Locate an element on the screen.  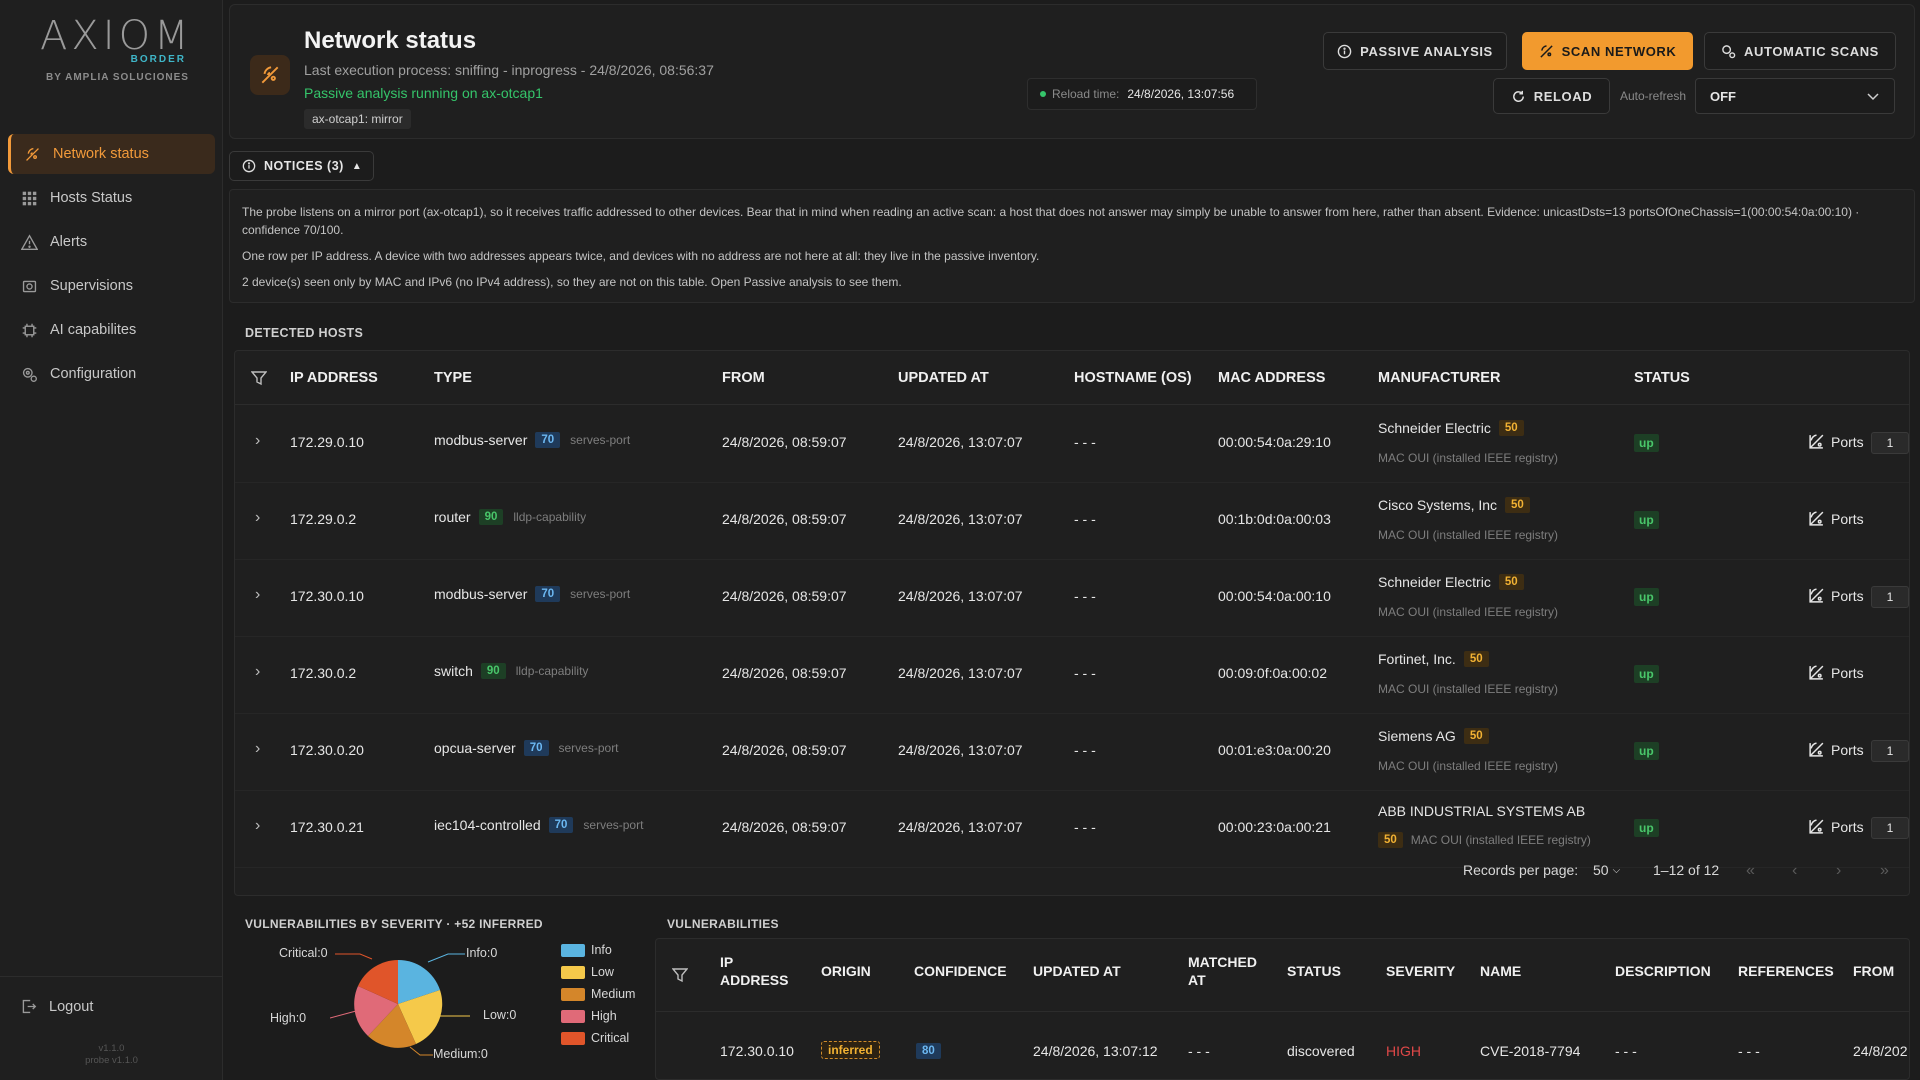
brand-tag: BORDER is located at coordinates (158, 59).